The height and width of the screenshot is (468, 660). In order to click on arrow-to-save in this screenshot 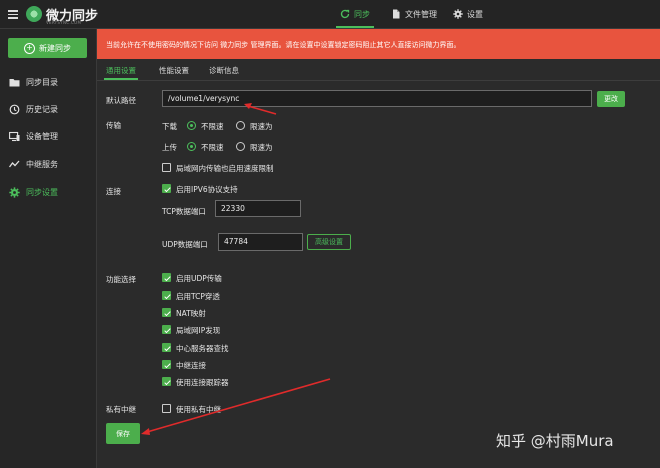, I will do `click(236, 406)`.